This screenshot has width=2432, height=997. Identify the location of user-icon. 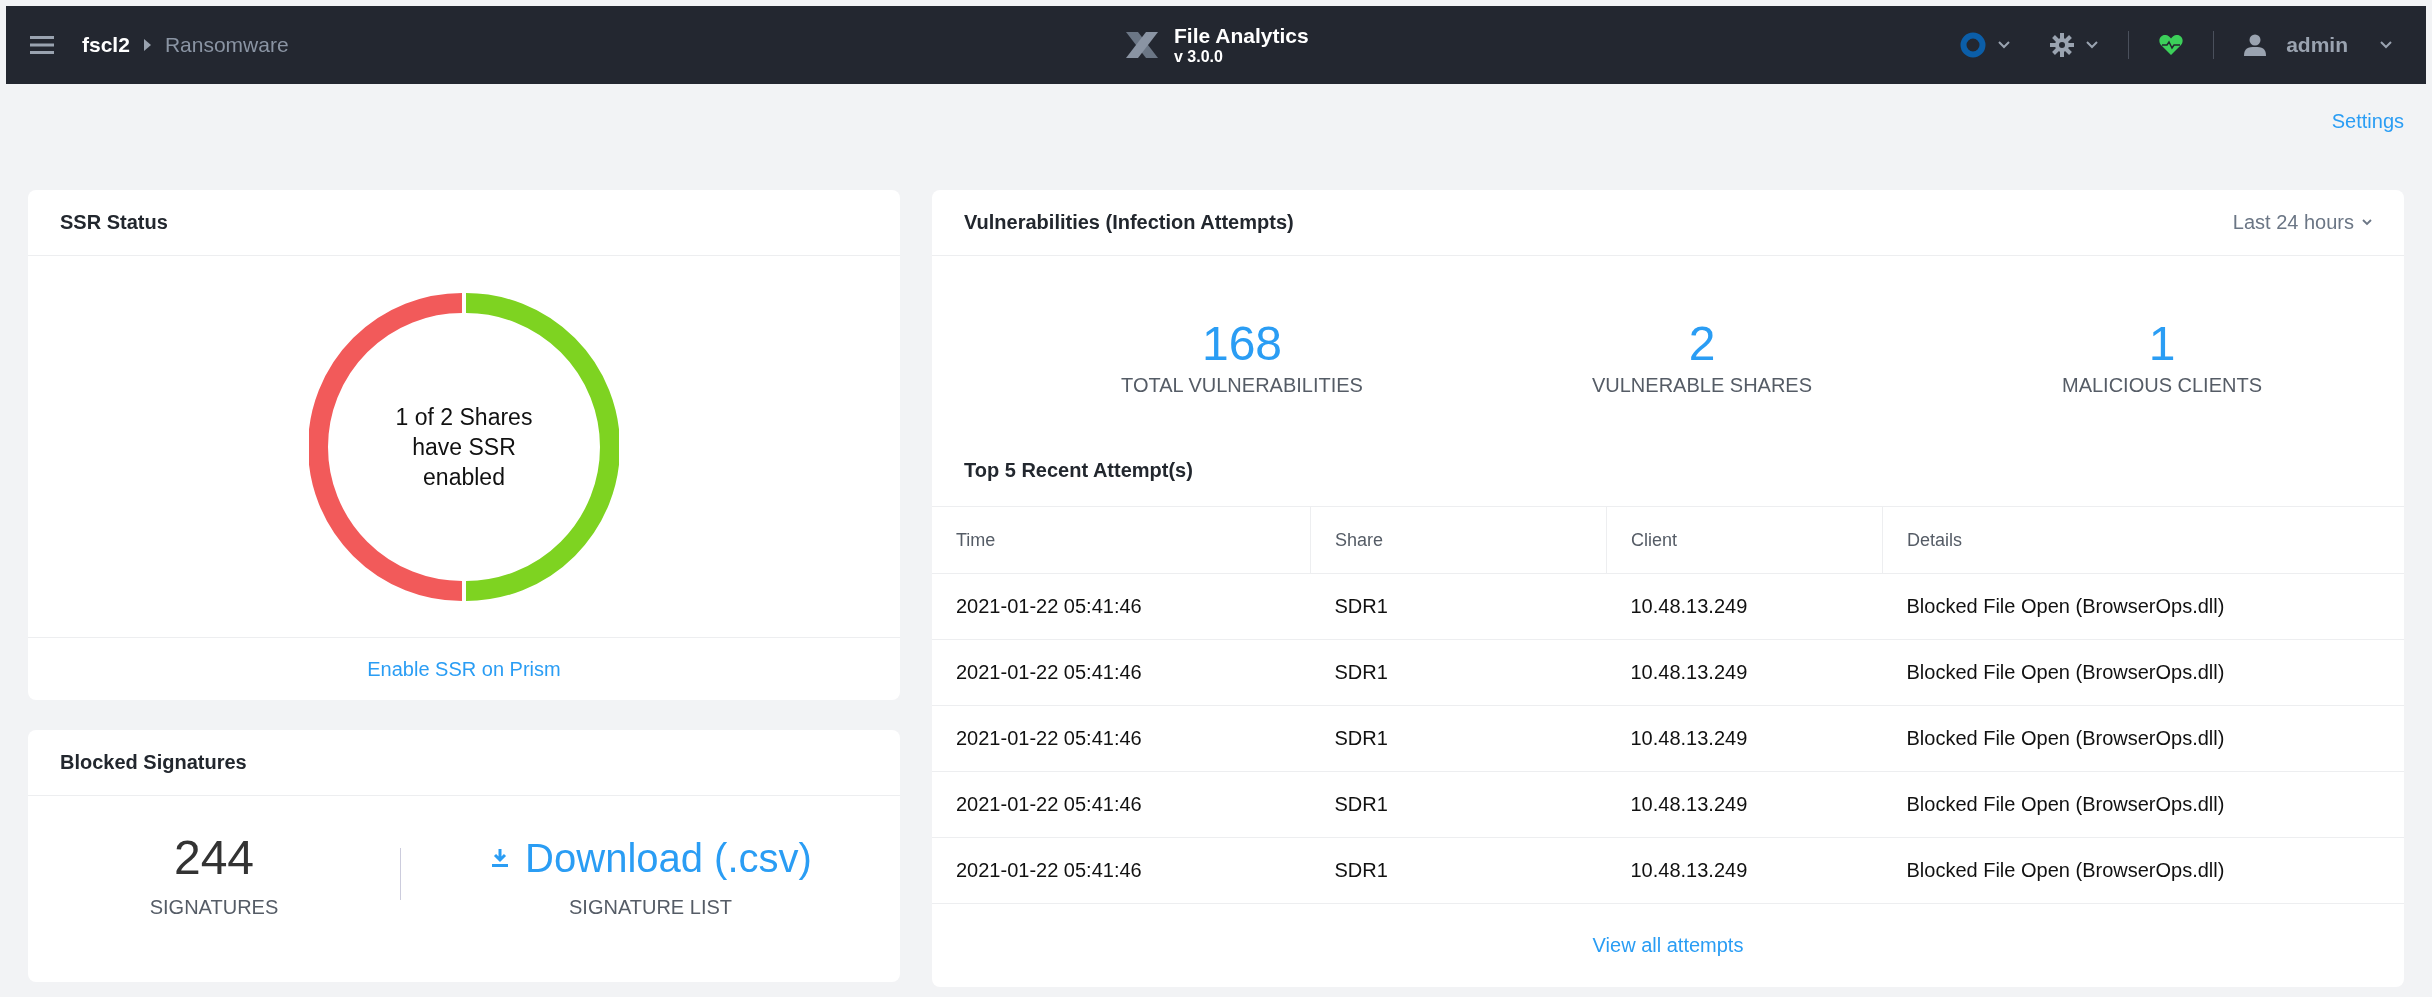
(2255, 45).